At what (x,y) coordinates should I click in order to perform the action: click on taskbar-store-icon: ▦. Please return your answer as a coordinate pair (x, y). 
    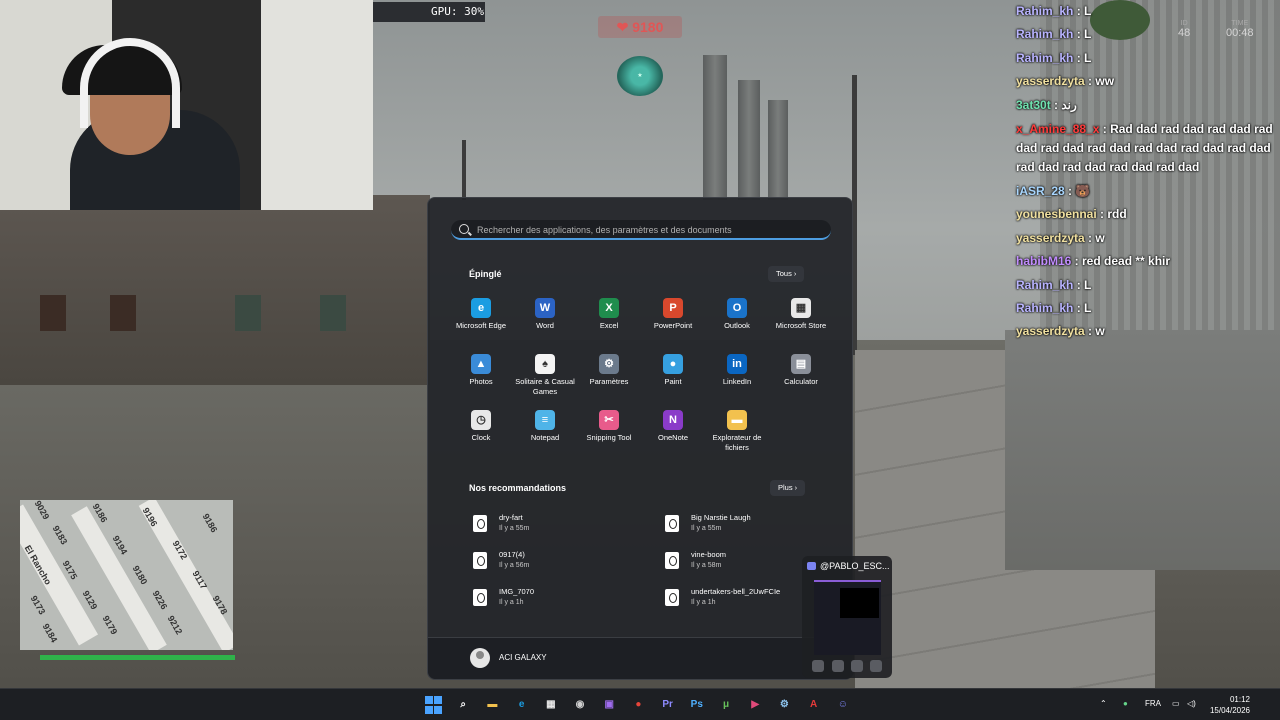
    Looking at the image, I should click on (551, 705).